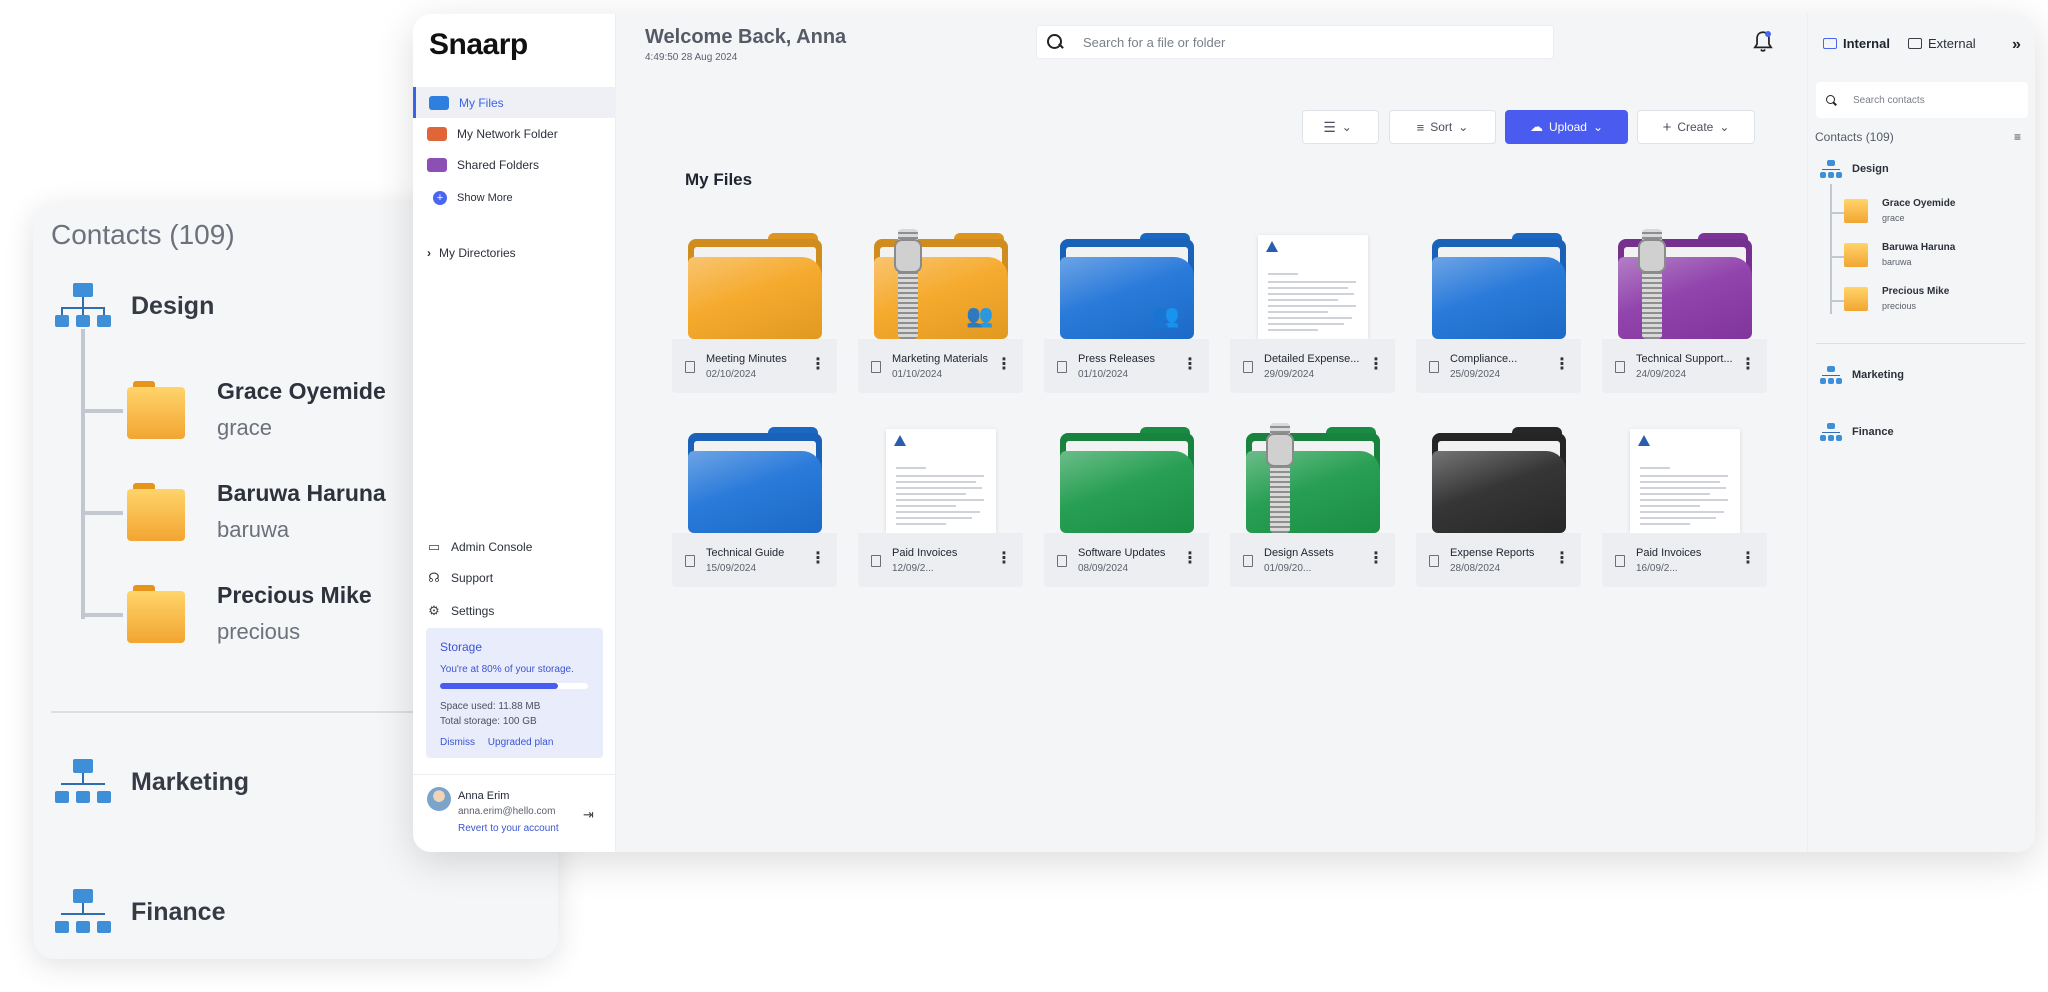 The width and height of the screenshot is (2048, 992). I want to click on filter-icon: ≡, so click(2017, 137).